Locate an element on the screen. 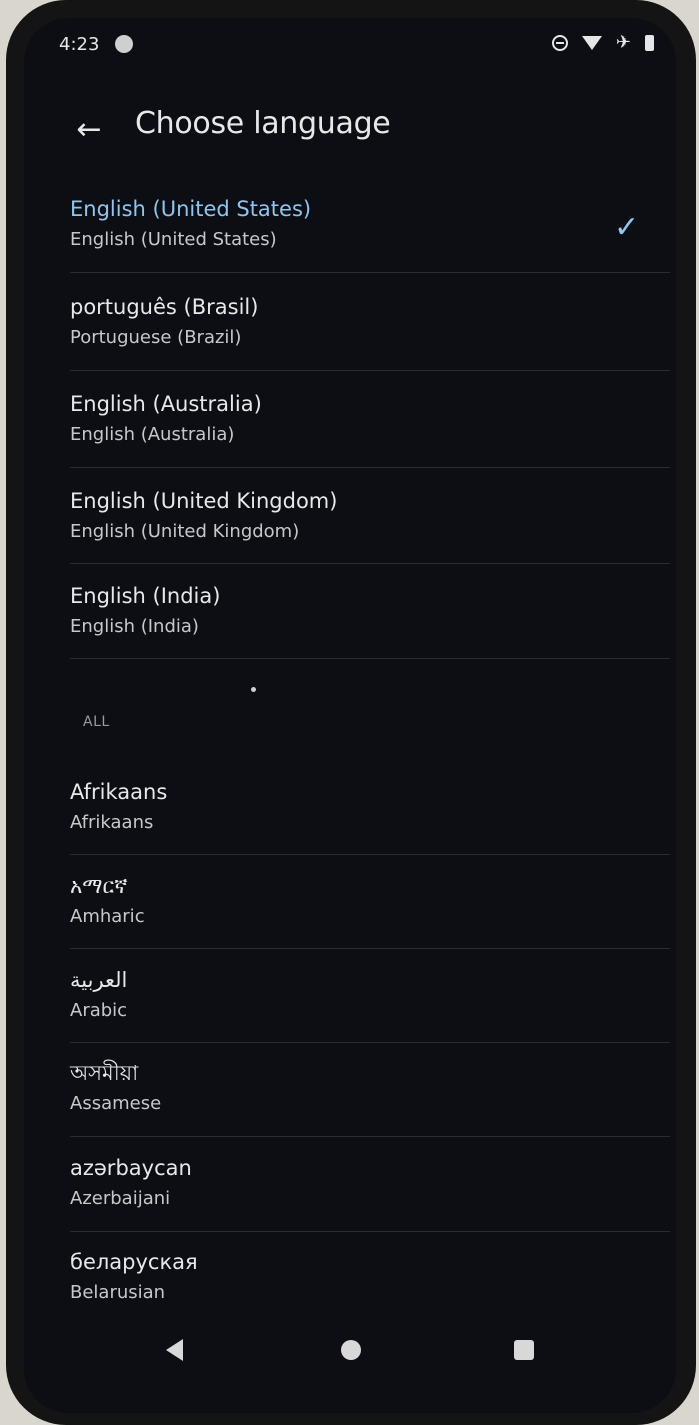 This screenshot has width=699, height=1425. battery-icon is located at coordinates (649, 42).